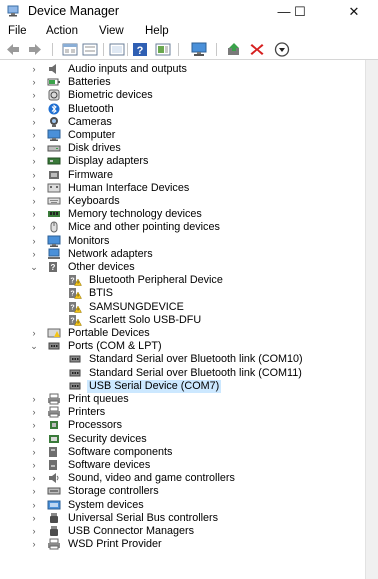 The image size is (378, 579). What do you see at coordinates (180, 544) in the screenshot?
I see `tree-item: › WSD Print Provider` at bounding box center [180, 544].